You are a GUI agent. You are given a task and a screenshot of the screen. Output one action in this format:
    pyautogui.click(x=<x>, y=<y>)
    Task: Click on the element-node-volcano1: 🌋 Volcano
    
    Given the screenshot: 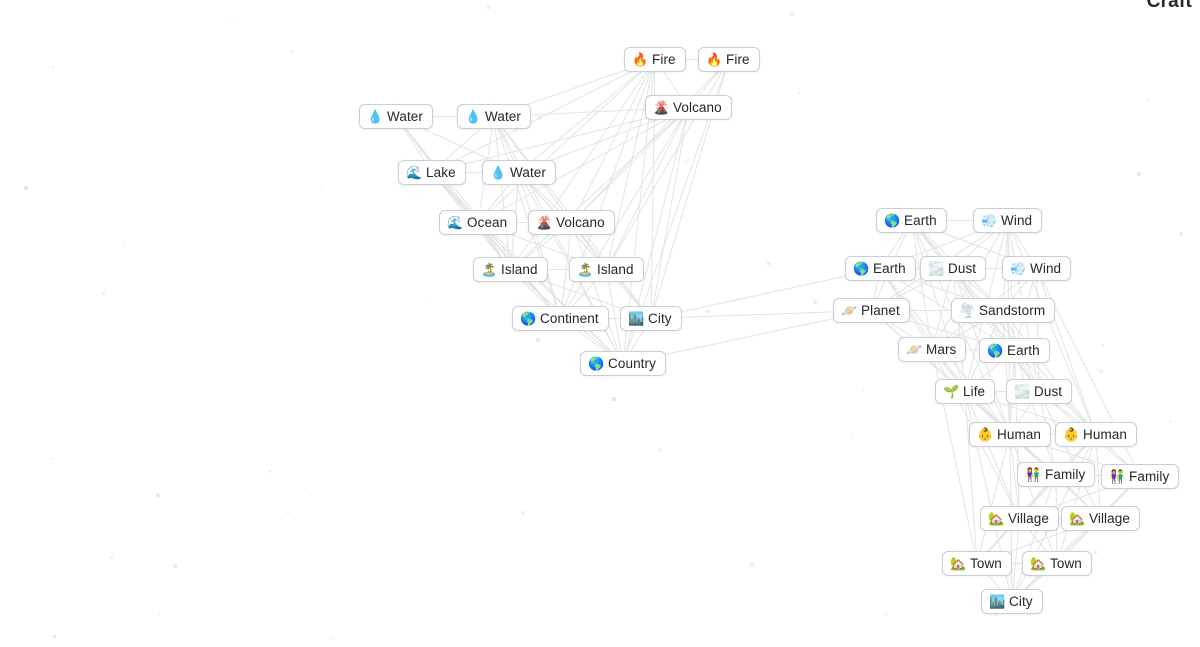 What is the action you would take?
    pyautogui.click(x=688, y=107)
    